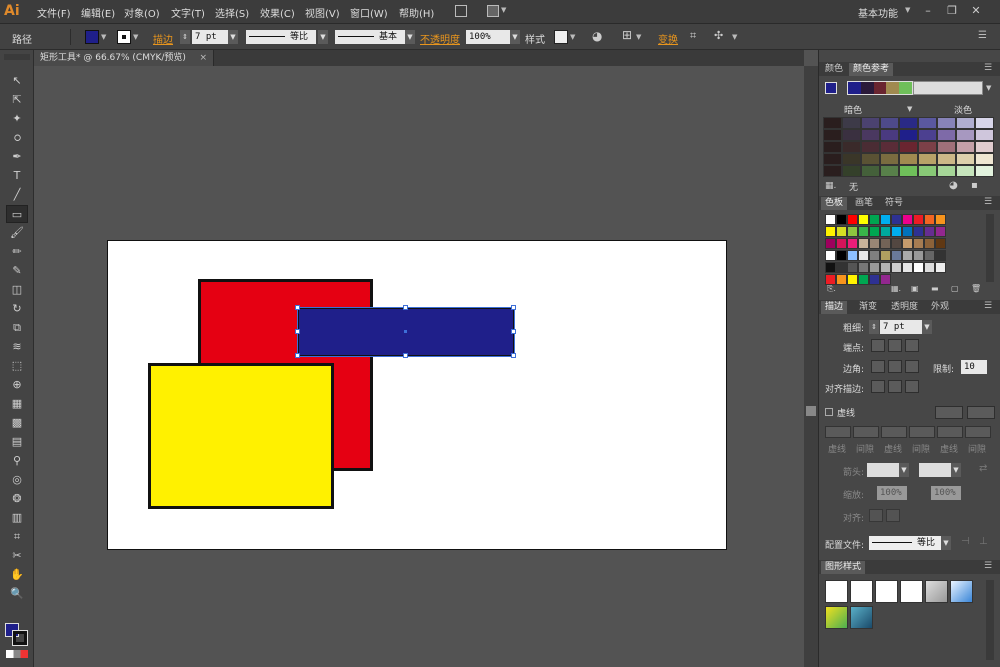 This screenshot has width=1000, height=667. Describe the element at coordinates (17, 423) in the screenshot. I see `mesh-tool-icon: ▩` at that location.